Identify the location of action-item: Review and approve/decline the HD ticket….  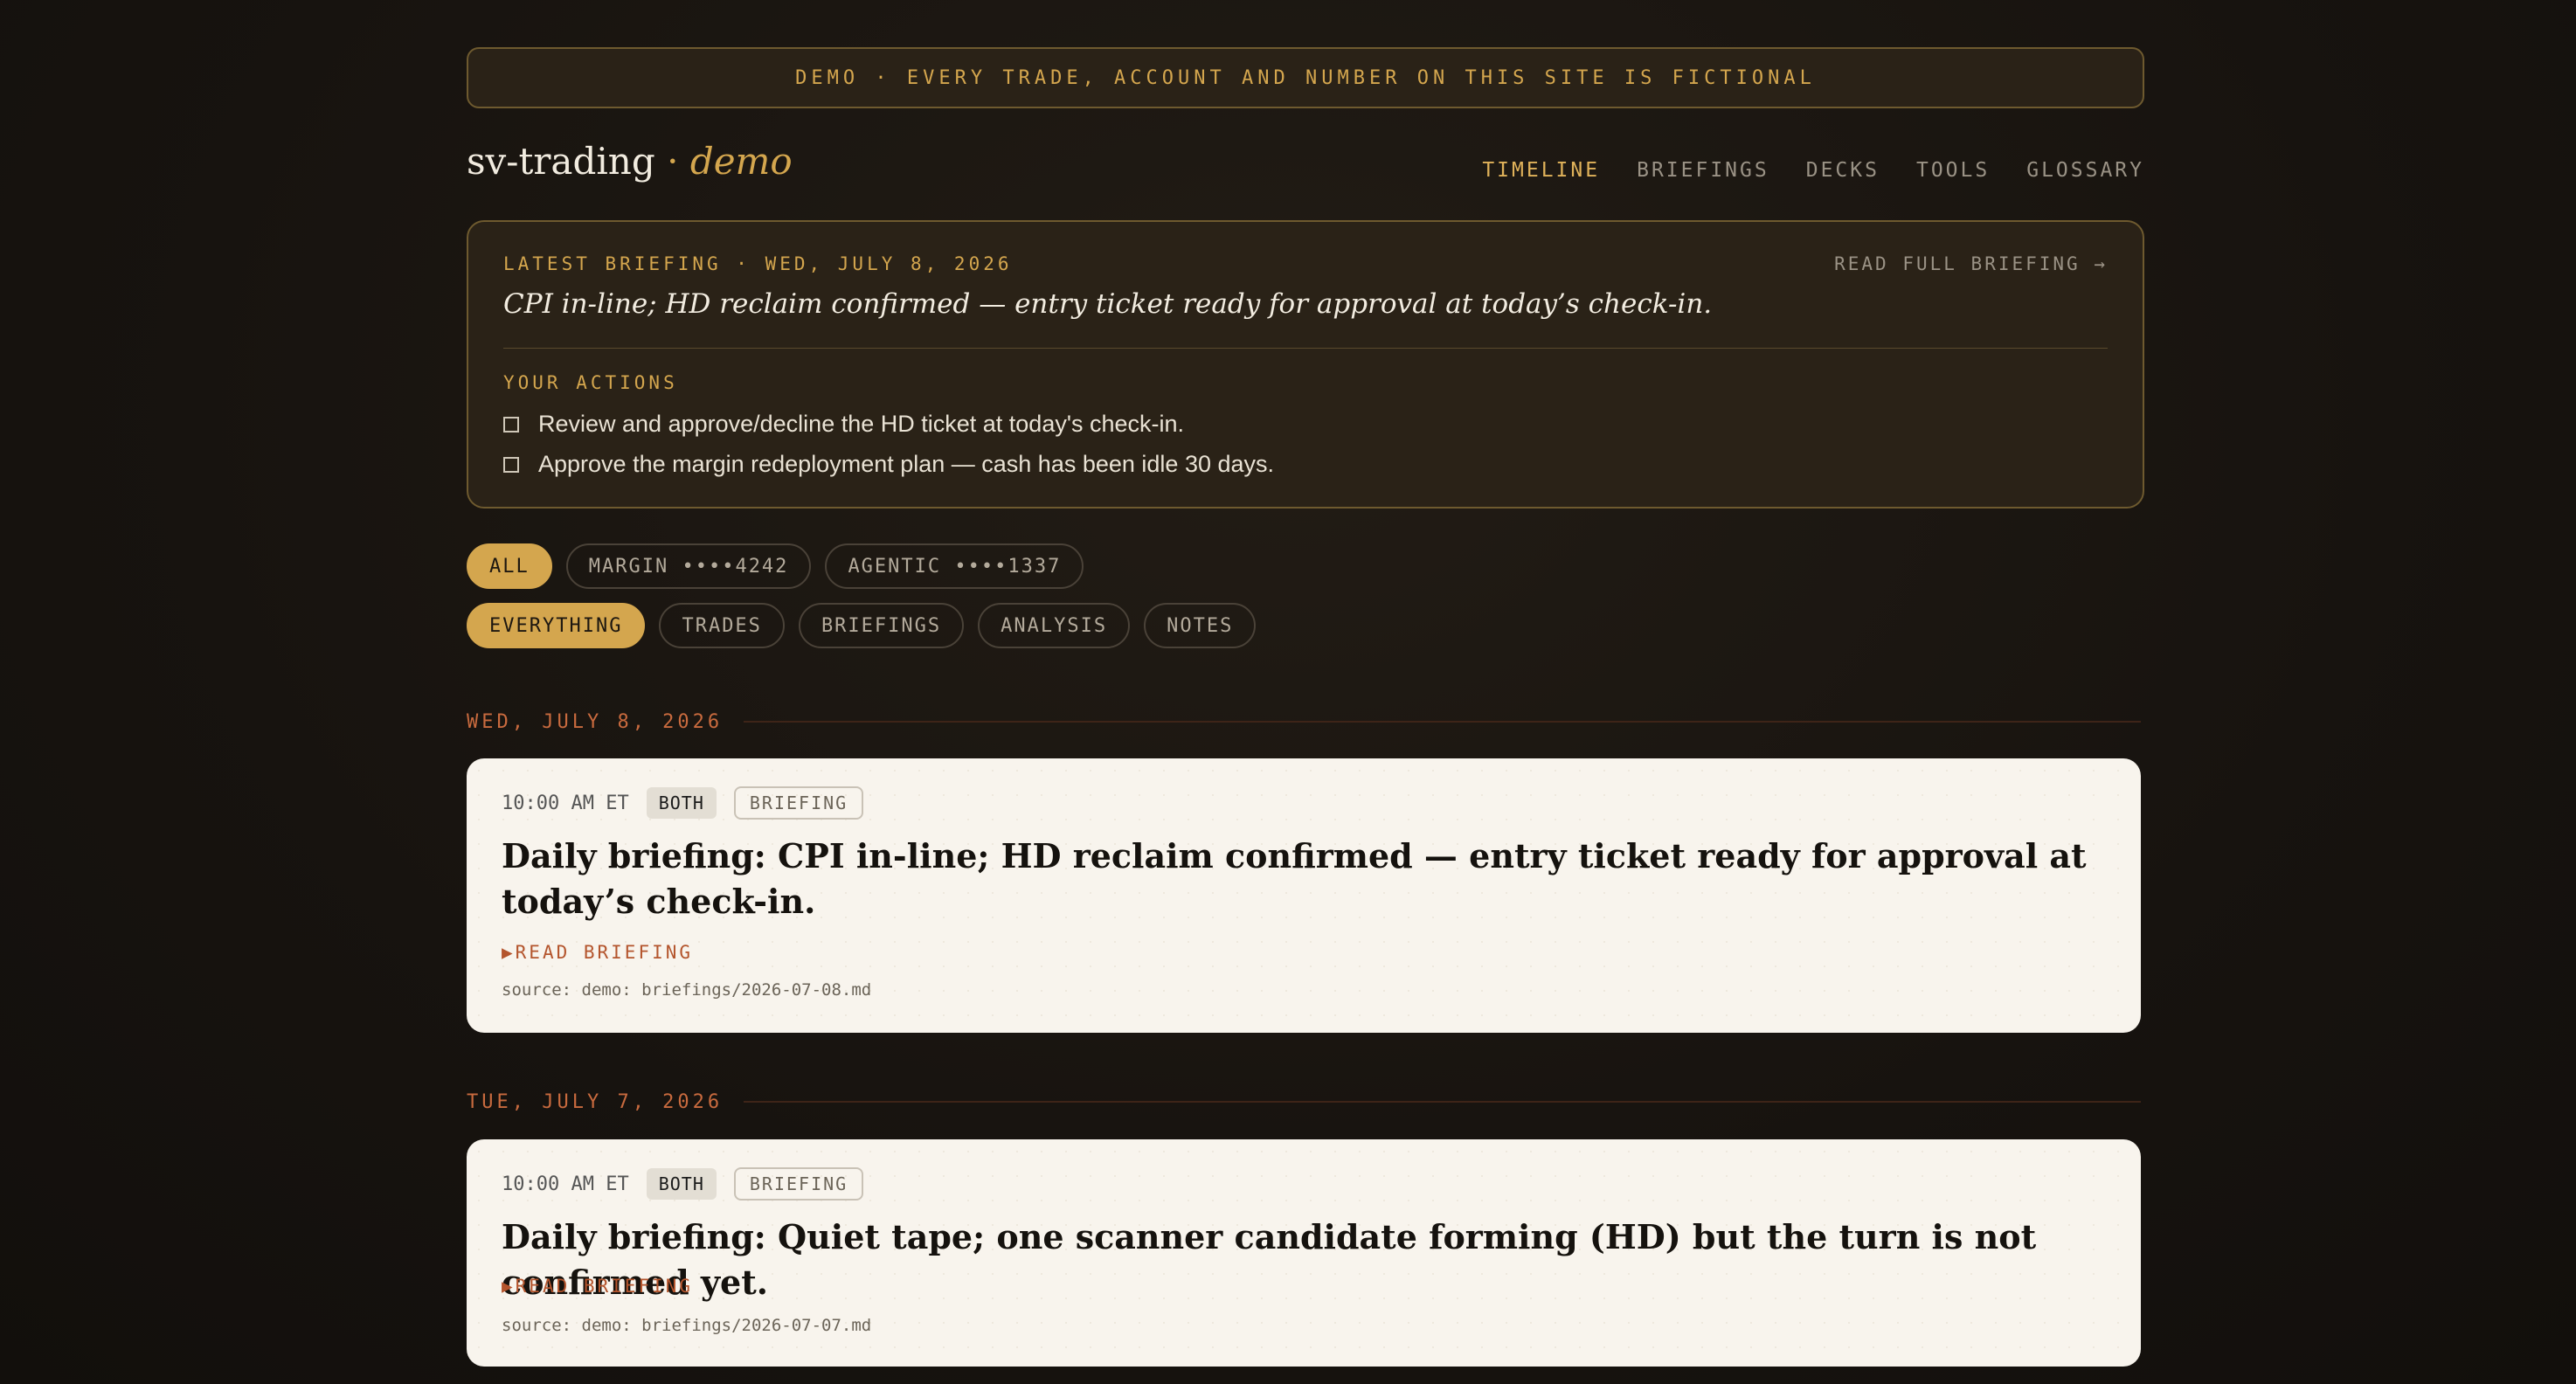
(843, 424).